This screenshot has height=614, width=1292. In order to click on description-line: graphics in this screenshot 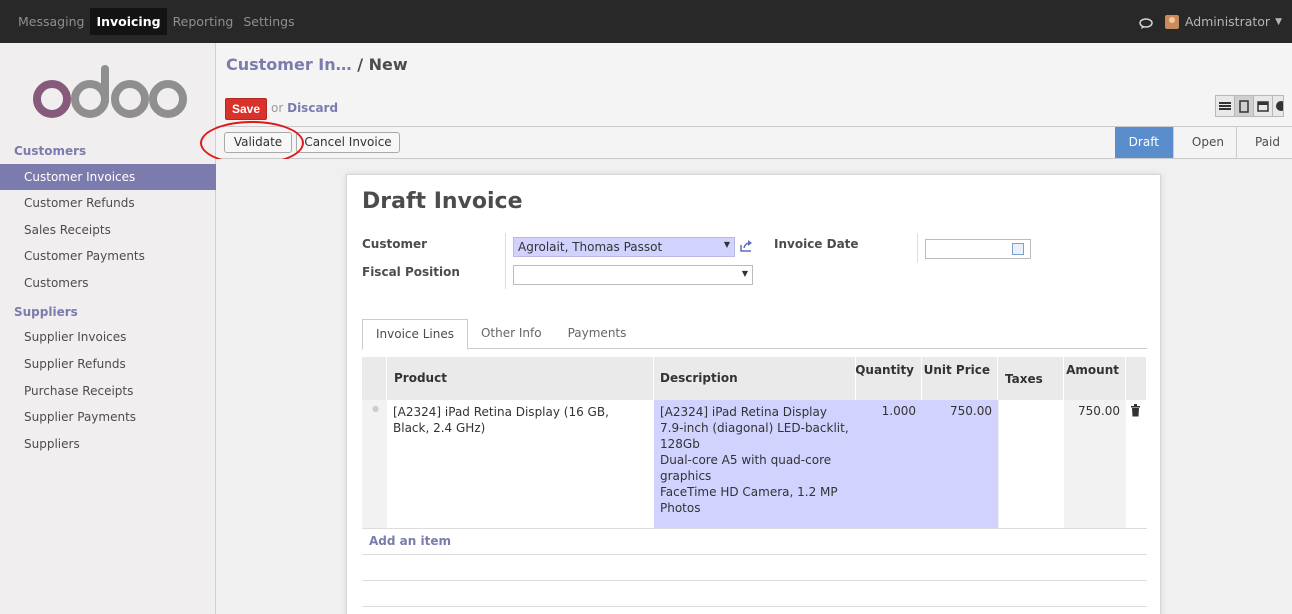, I will do `click(686, 476)`.